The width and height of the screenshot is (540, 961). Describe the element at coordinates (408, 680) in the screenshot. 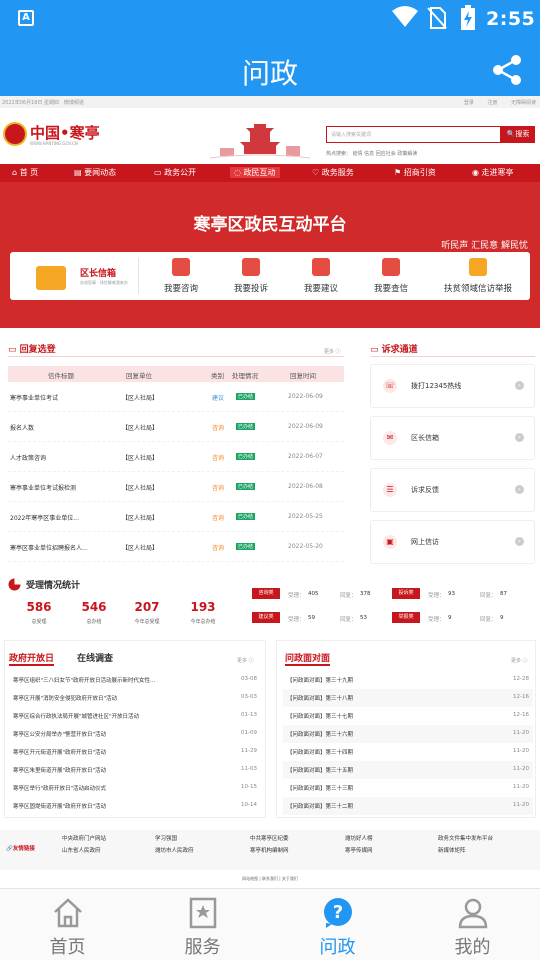

I see `list-item: 【问政面对面】第三十九期 12-28` at that location.